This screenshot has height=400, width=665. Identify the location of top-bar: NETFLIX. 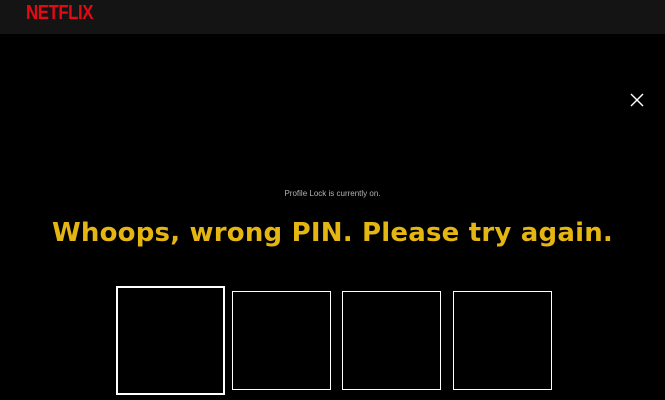
(332, 17).